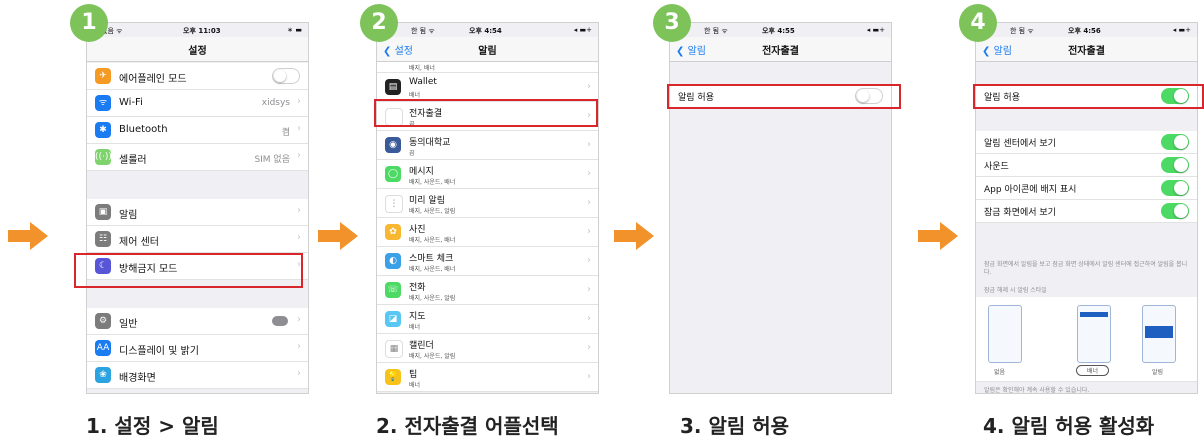 This screenshot has height=445, width=1204. I want to click on status-bar: 한 됨 ᯤ 오후 4:56 ◂ ▬+, so click(1086, 30).